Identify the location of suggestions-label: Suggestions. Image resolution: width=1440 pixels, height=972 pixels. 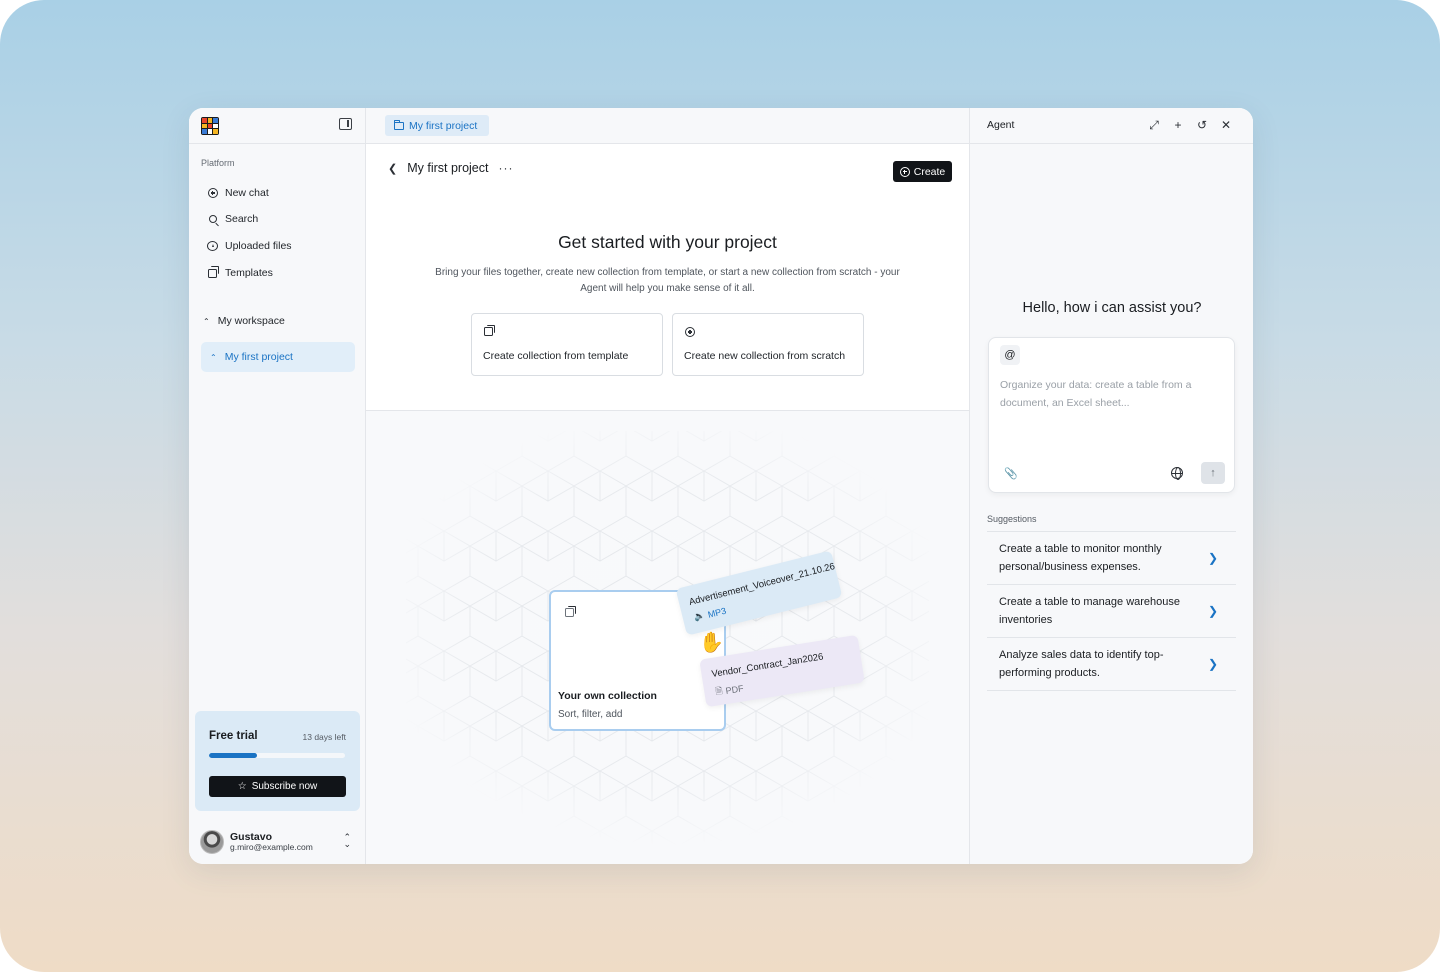
(1012, 519).